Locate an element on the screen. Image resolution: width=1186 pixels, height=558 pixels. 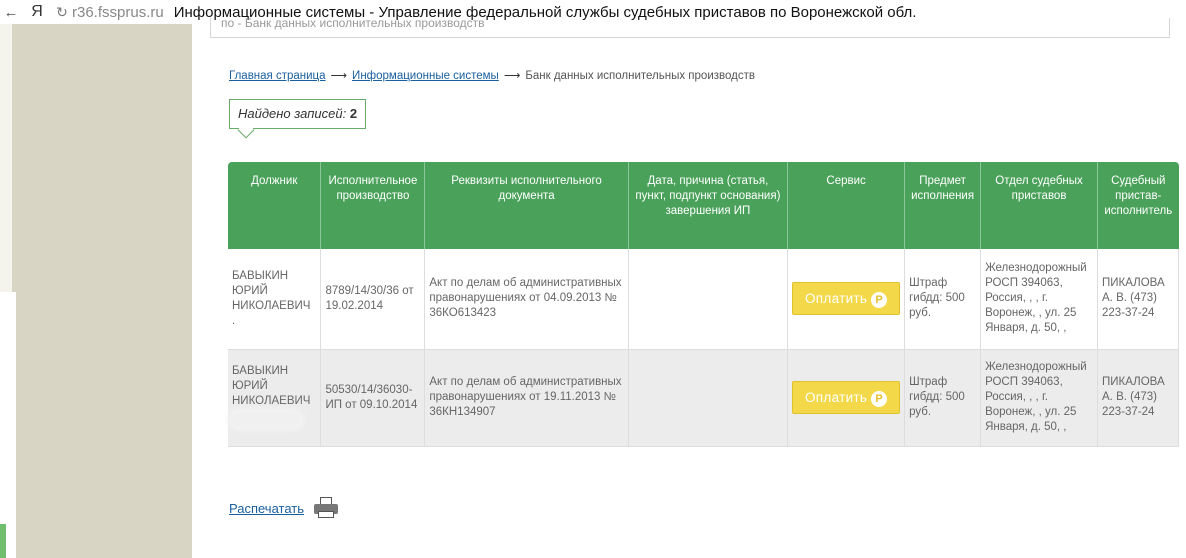
print-link: Распечатать is located at coordinates (284, 508).